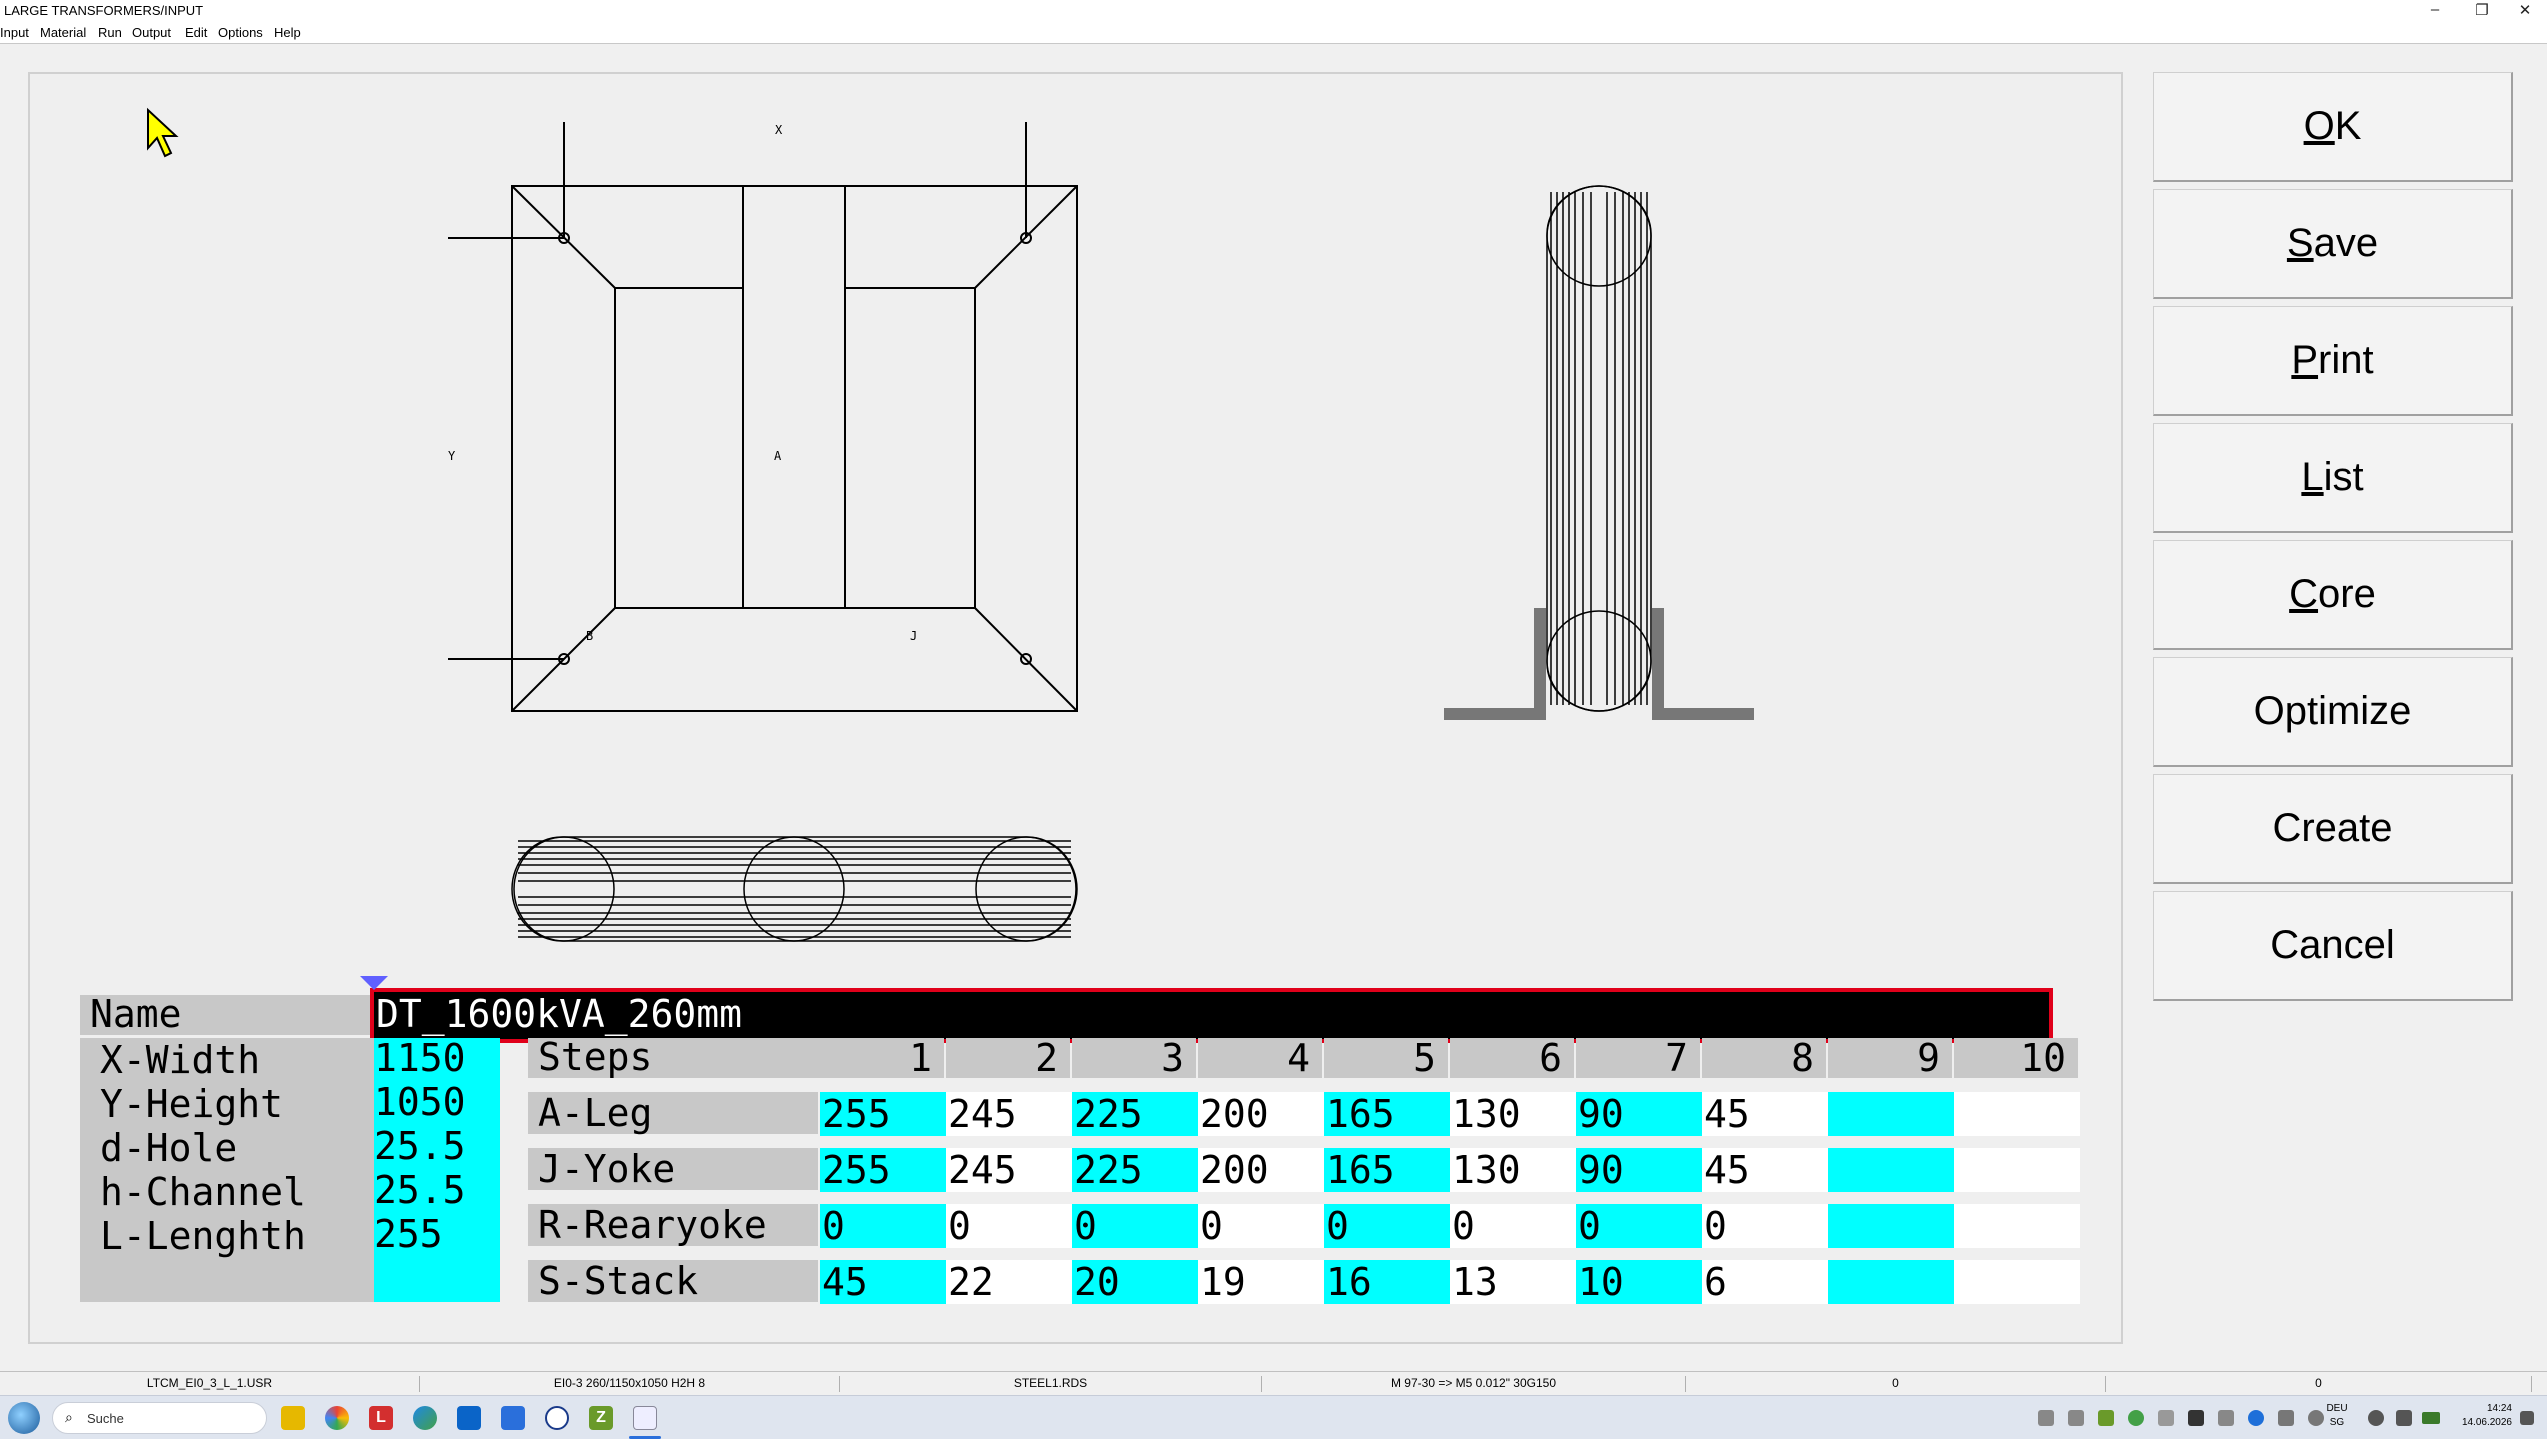 Image resolution: width=2547 pixels, height=1439 pixels. I want to click on steps-cell: 19, so click(1261, 1282).